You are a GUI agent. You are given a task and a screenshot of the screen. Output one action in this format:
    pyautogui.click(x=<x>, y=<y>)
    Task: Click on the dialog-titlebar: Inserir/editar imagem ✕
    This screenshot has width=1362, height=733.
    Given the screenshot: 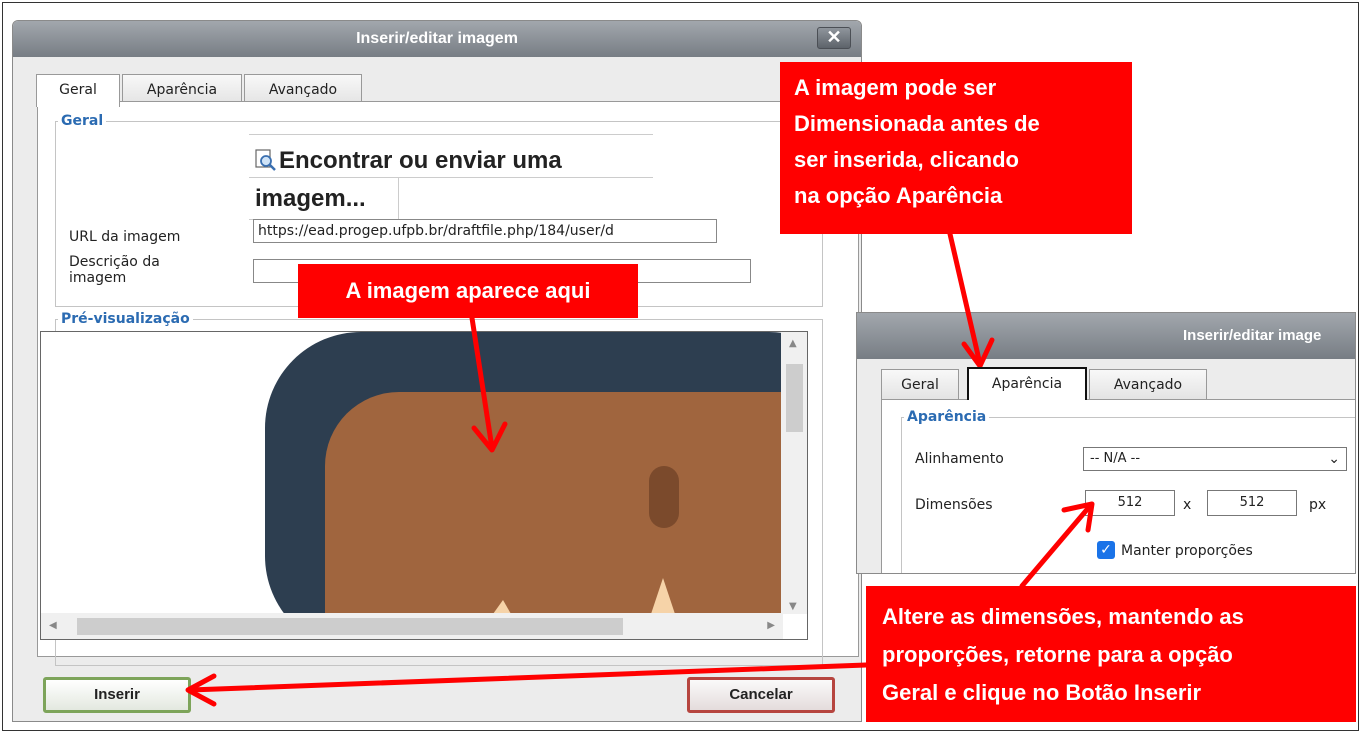 What is the action you would take?
    pyautogui.click(x=437, y=39)
    